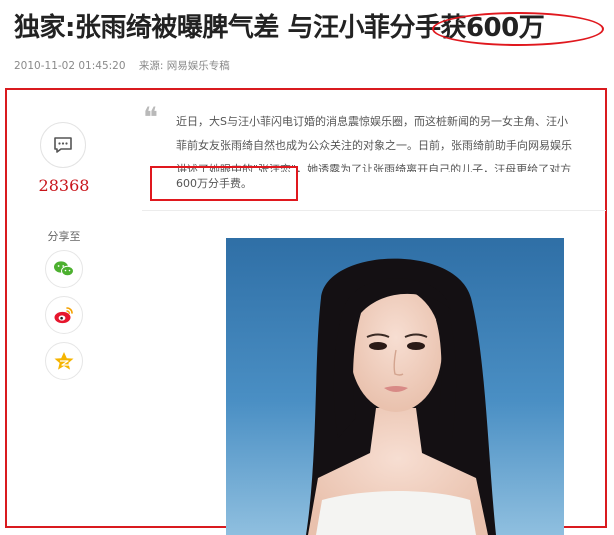  Describe the element at coordinates (518, 29) in the screenshot. I see `title-highlight-ellipse-annotation` at that location.